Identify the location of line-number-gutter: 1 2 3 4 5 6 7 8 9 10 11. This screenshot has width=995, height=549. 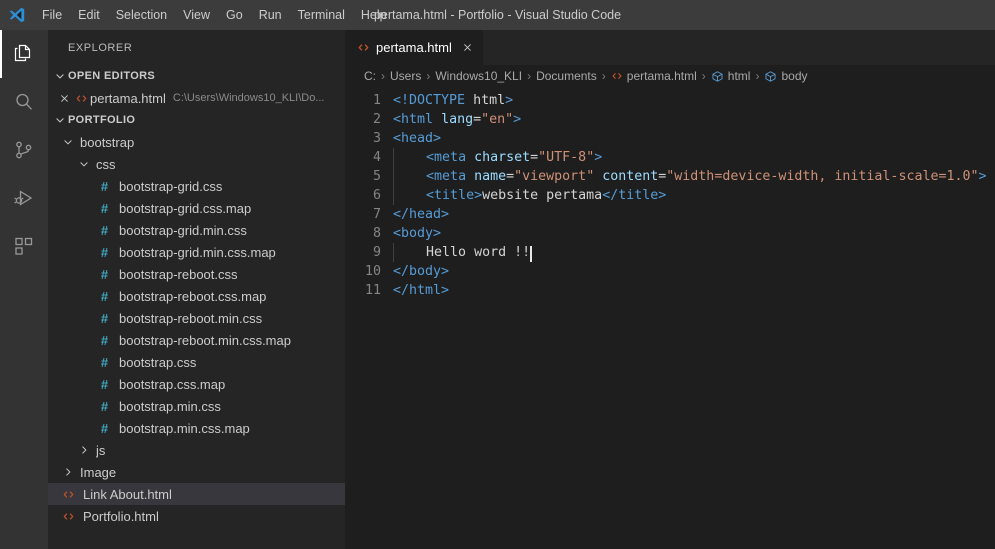
(369, 320).